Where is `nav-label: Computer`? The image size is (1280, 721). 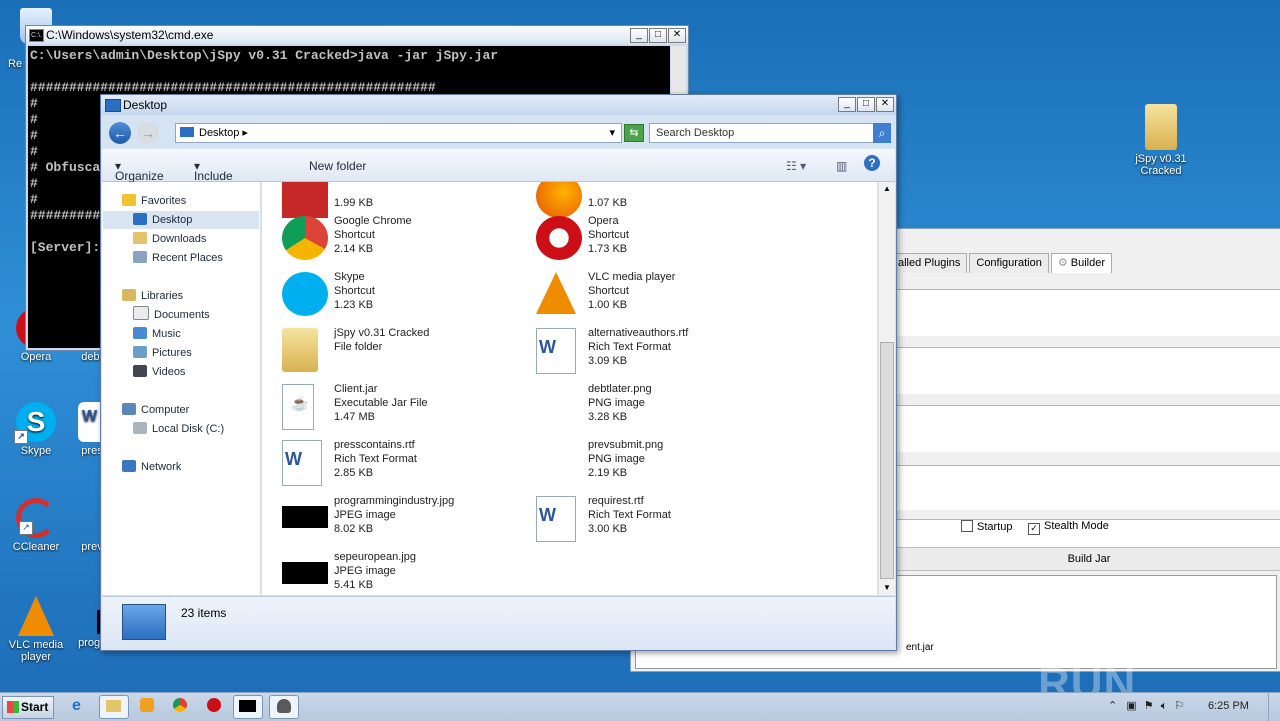 nav-label: Computer is located at coordinates (165, 410).